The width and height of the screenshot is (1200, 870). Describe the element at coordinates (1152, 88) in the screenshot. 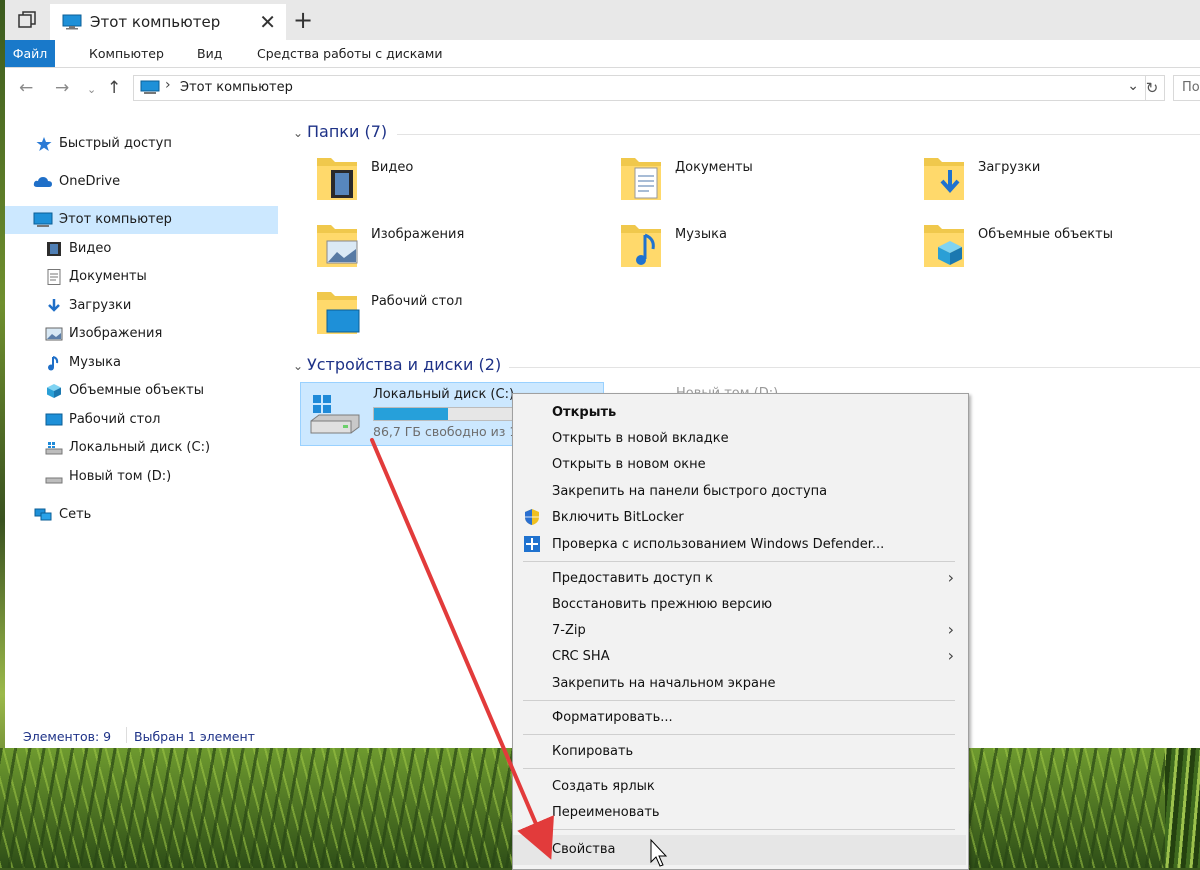

I see `refresh-button: ↻` at that location.